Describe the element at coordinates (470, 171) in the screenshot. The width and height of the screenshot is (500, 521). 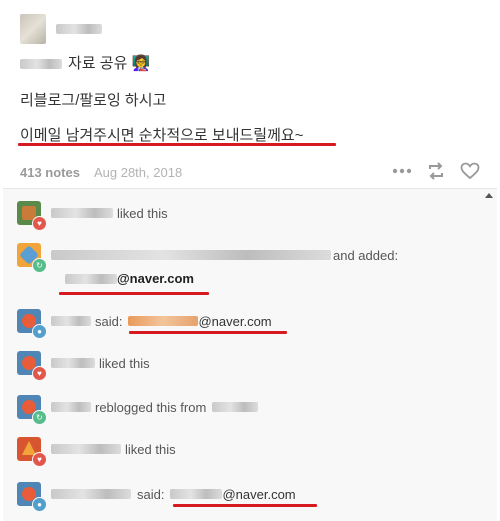
I see `heart-icon` at that location.